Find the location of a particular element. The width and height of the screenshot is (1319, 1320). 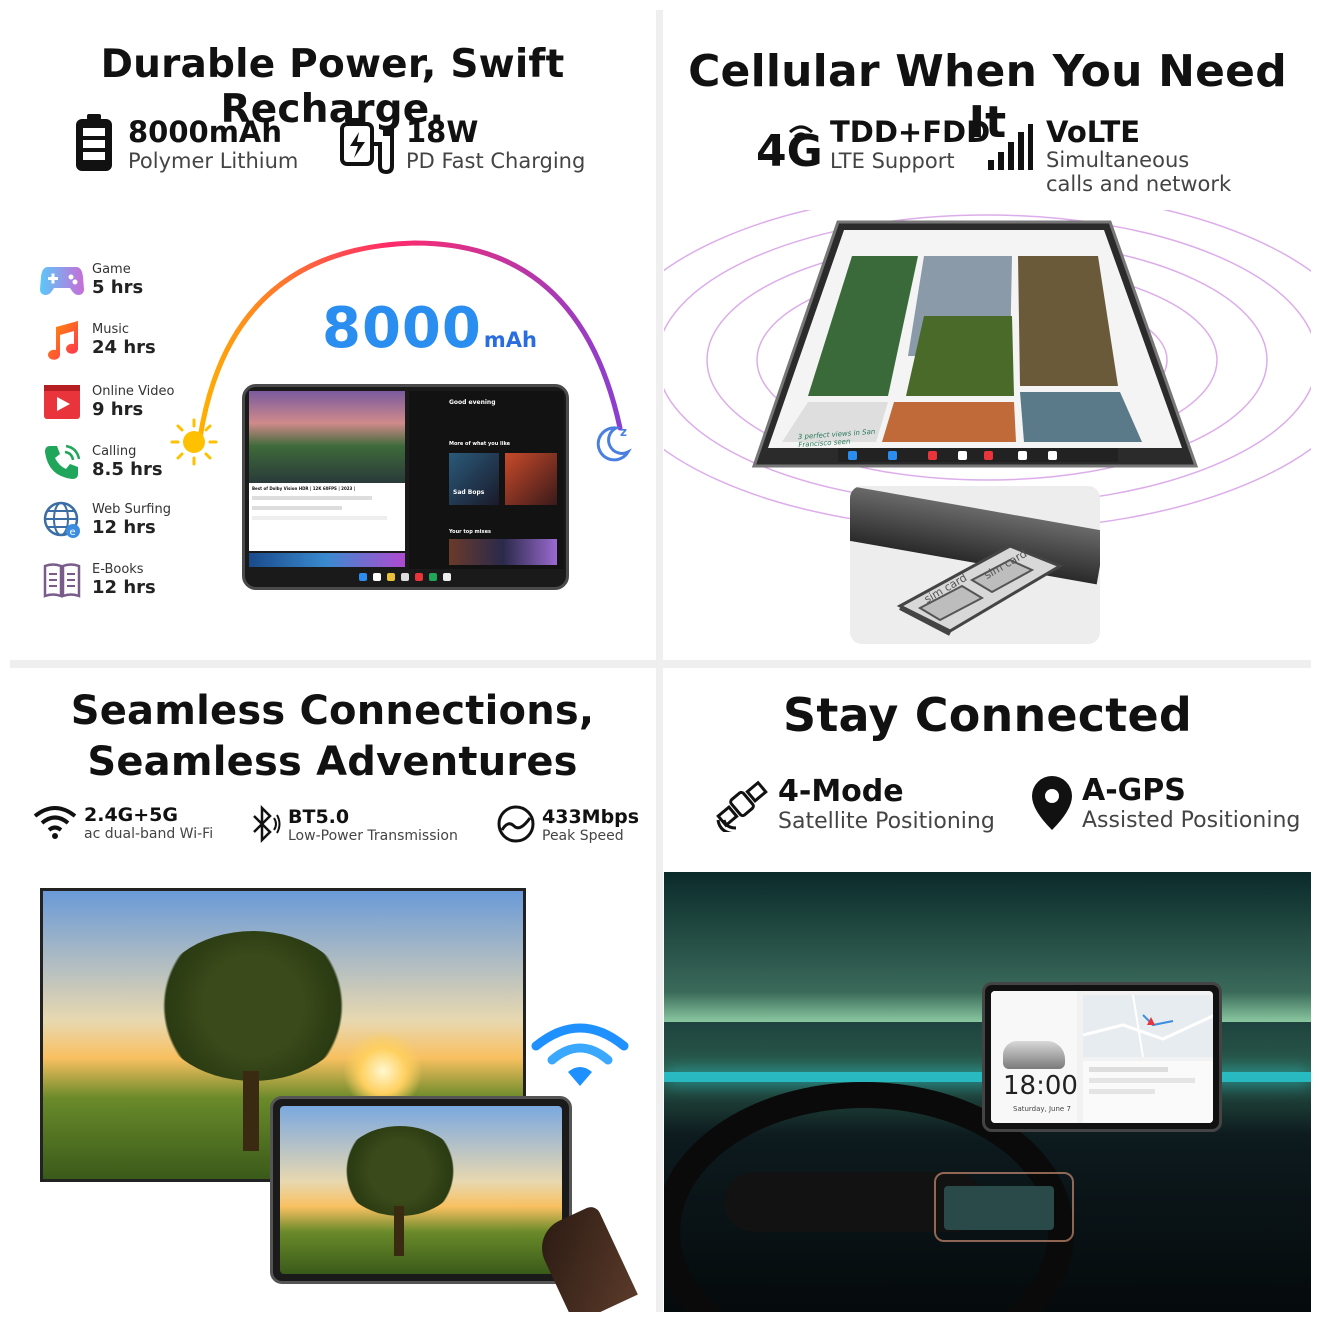

sim-tray-image: sim card sim card is located at coordinates (975, 565).